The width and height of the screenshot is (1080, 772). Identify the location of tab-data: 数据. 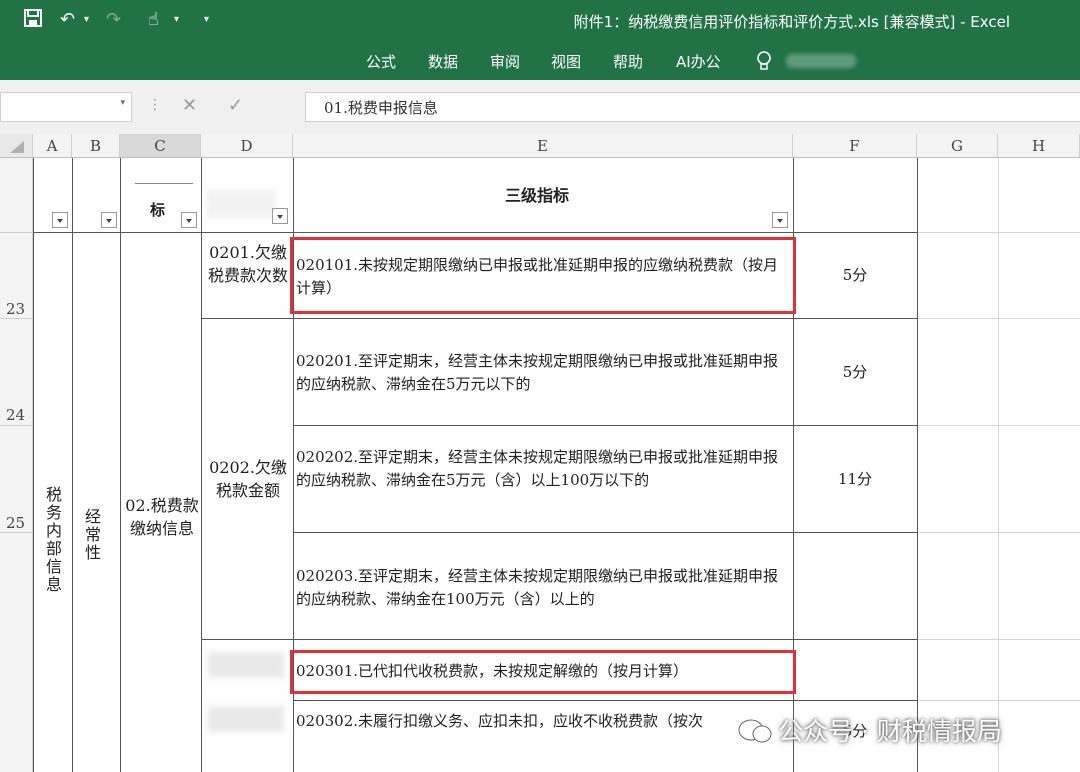
(443, 61).